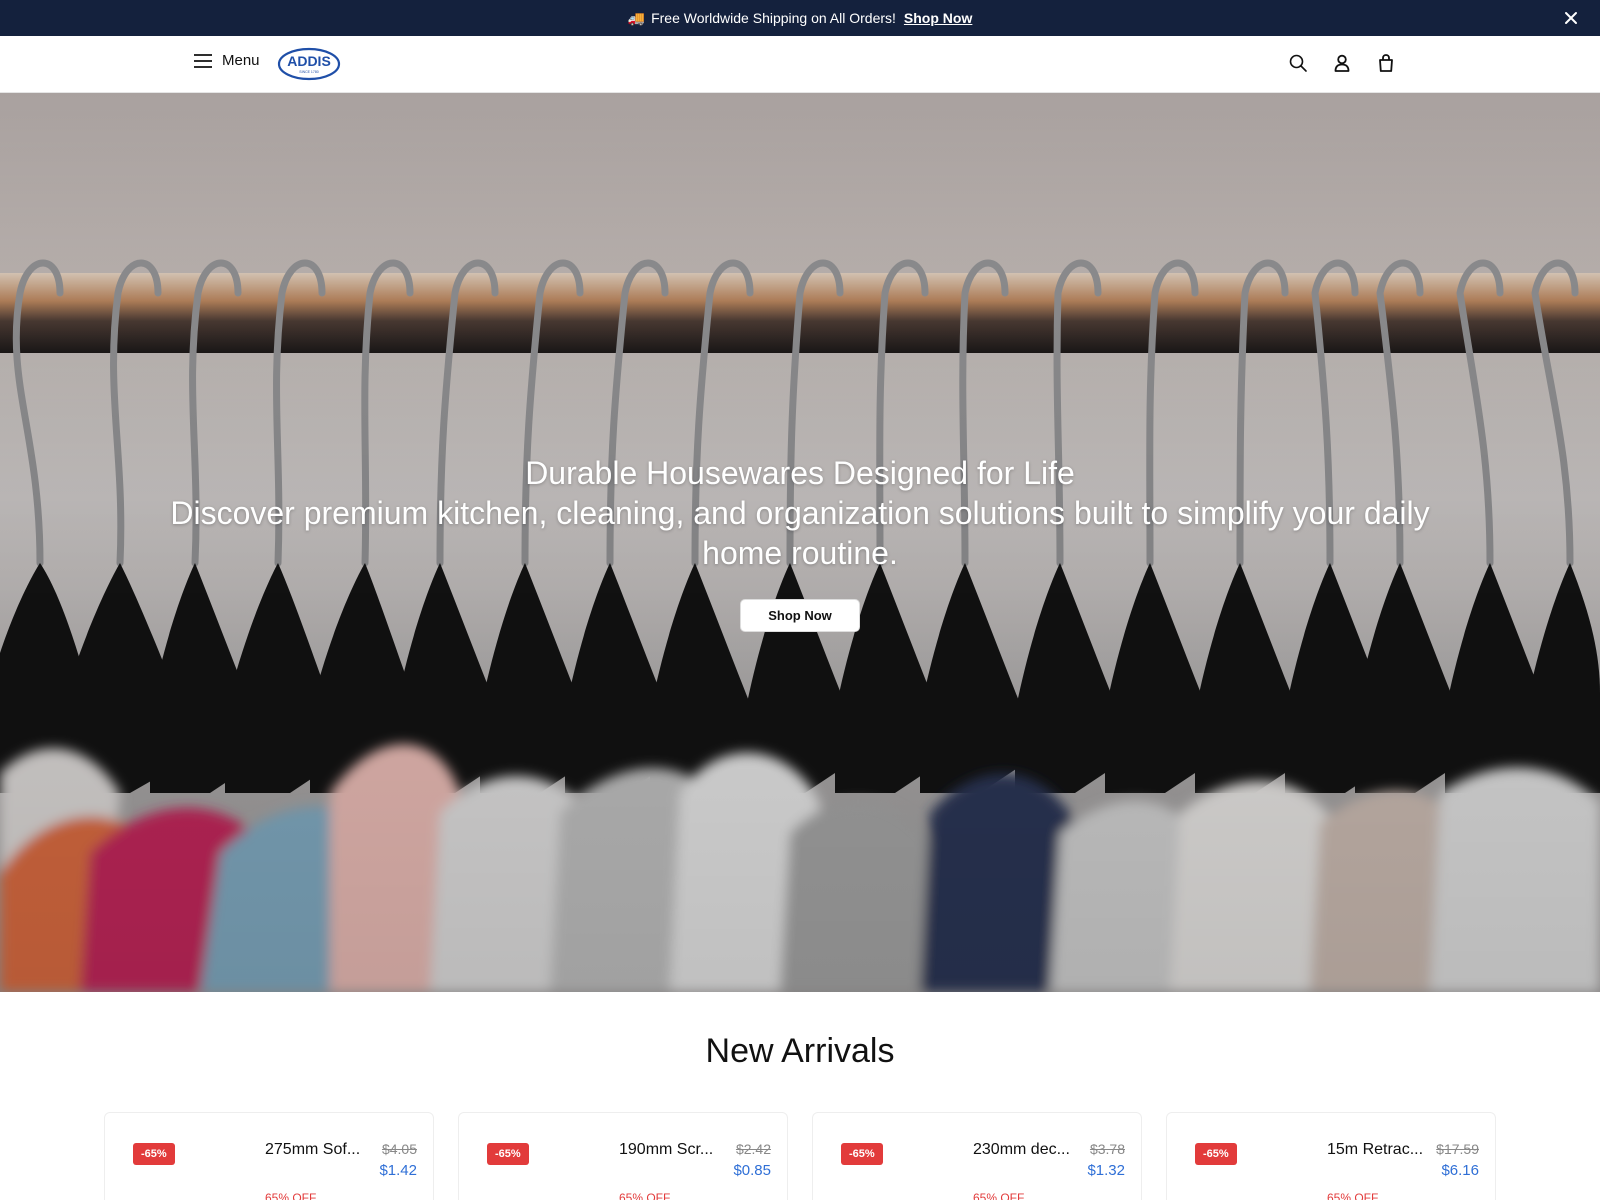 Image resolution: width=1600 pixels, height=1200 pixels. I want to click on svg-text: SINCE 1780, so click(309, 72).